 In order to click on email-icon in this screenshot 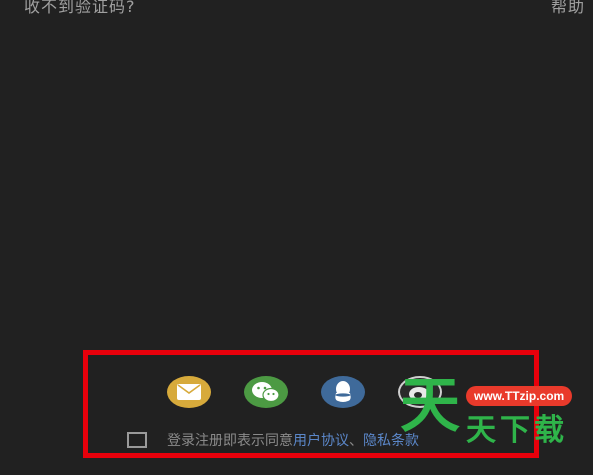, I will do `click(189, 392)`.